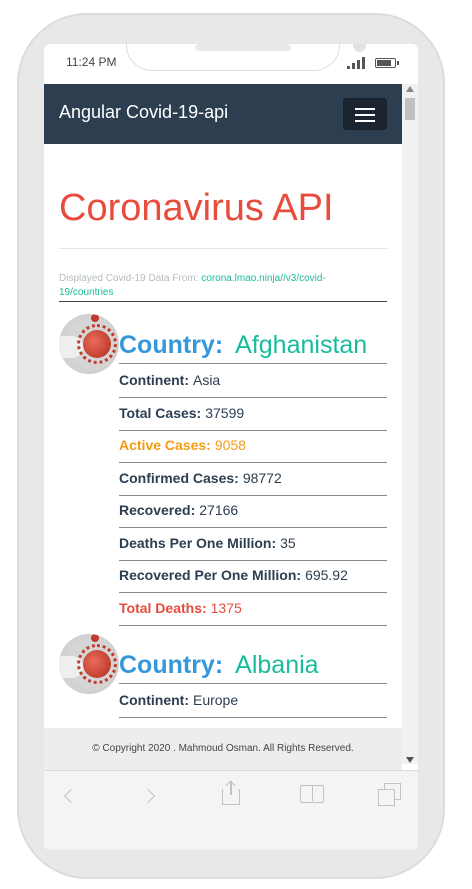 Image resolution: width=472 pixels, height=889 pixels. Describe the element at coordinates (410, 760) in the screenshot. I see `scroll-down-arrow-icon` at that location.